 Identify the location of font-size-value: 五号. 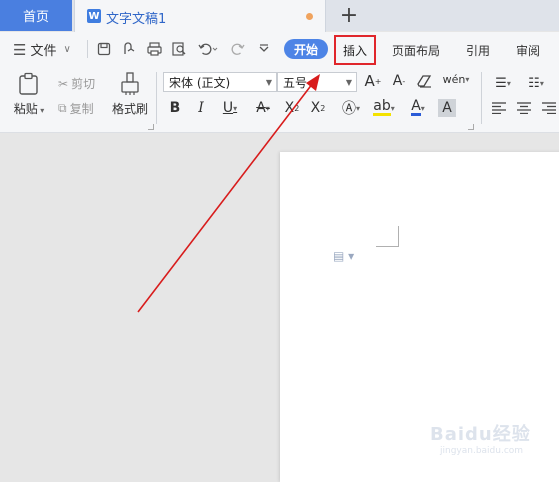
(295, 82).